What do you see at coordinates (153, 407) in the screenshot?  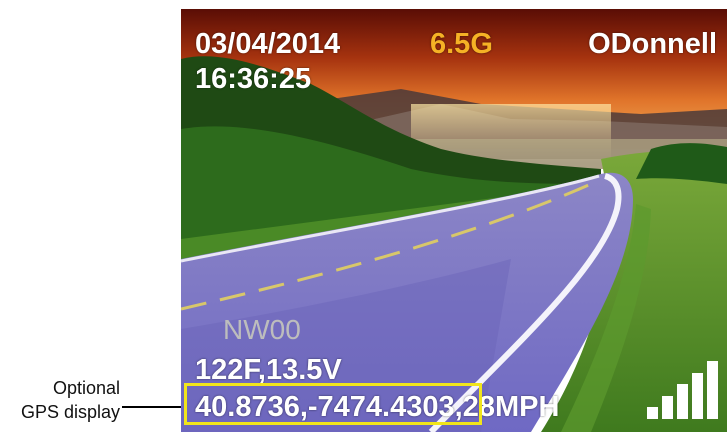 I see `gps-callout-pointer-line` at bounding box center [153, 407].